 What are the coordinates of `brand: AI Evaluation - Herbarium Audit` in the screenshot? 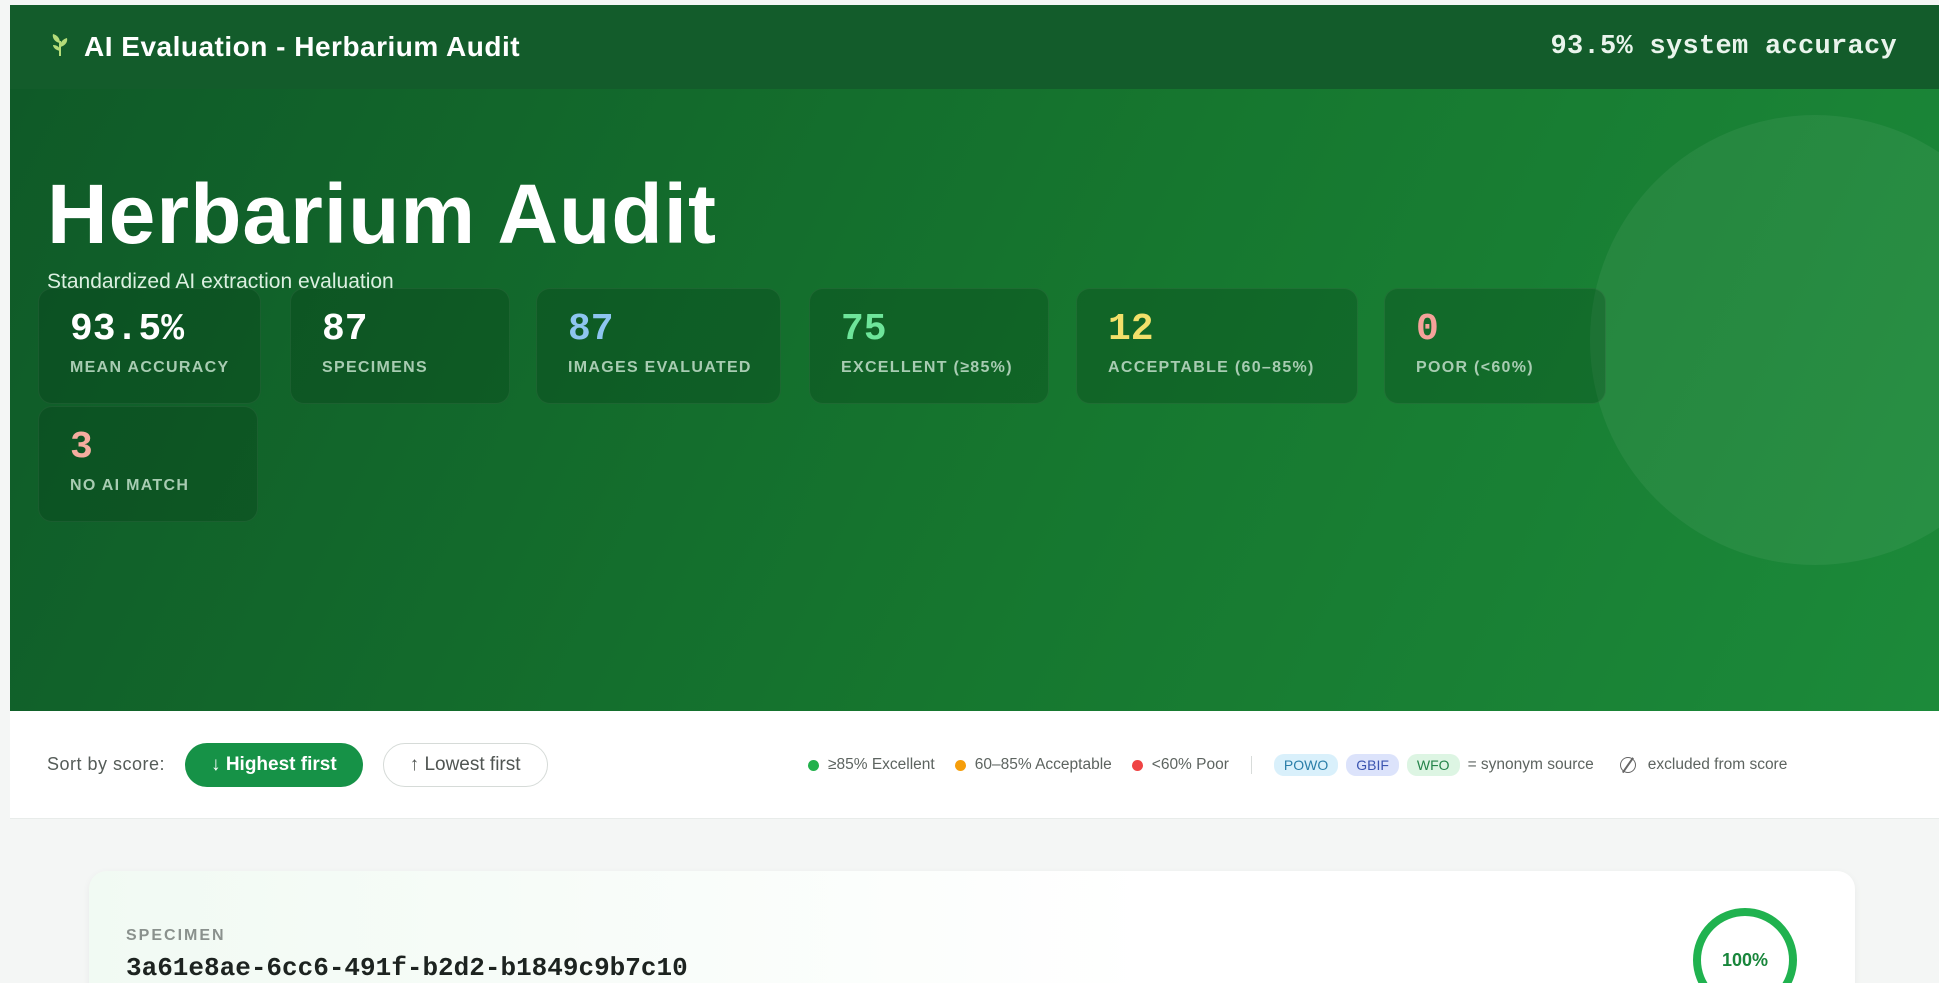 It's located at (285, 47).